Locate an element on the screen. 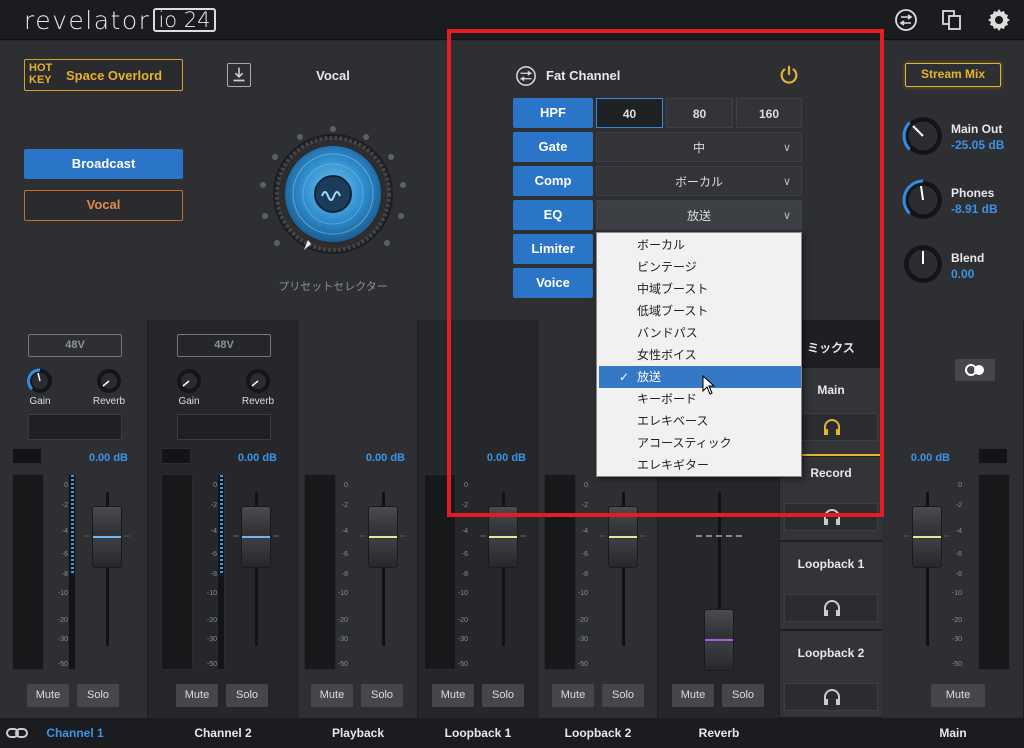 This screenshot has width=1024, height=748. stream-mix-button: Stream Mix is located at coordinates (953, 75).